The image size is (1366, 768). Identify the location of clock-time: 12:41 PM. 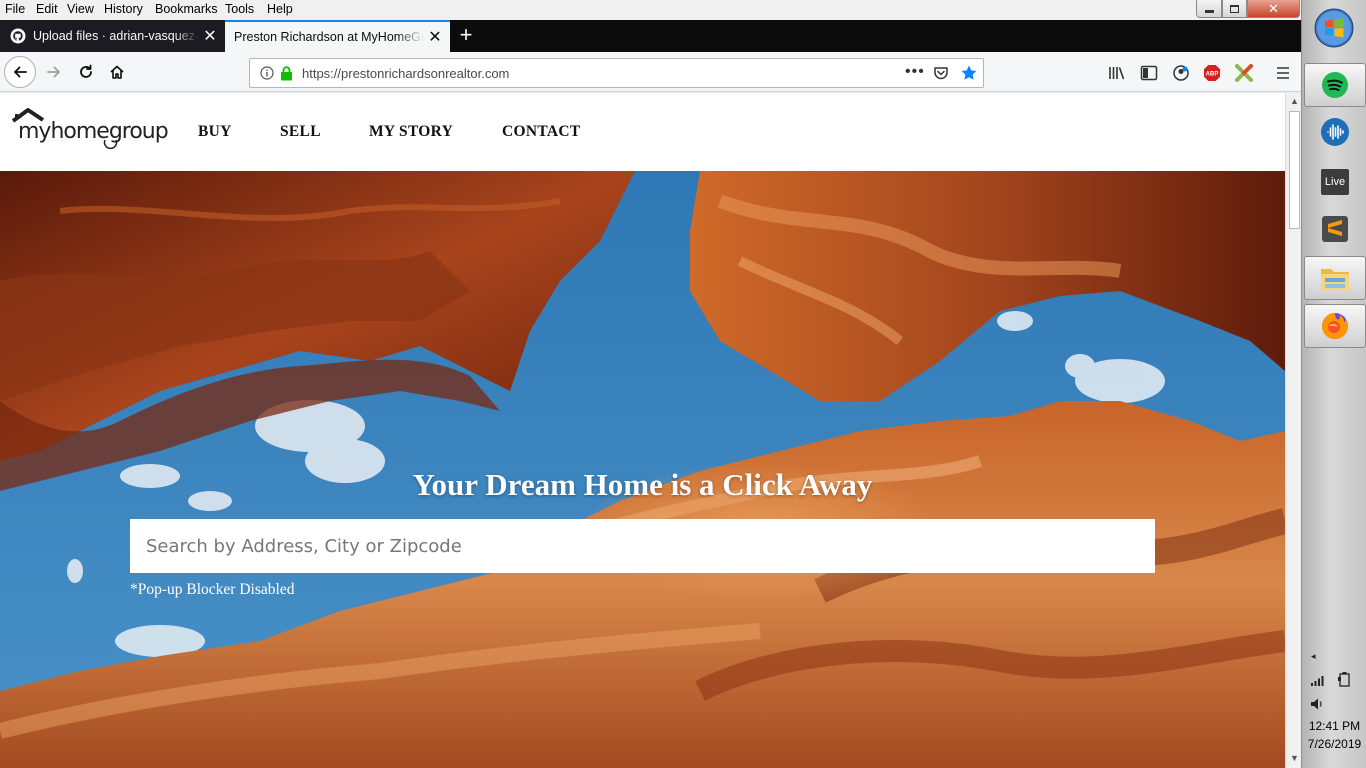
(1334, 726).